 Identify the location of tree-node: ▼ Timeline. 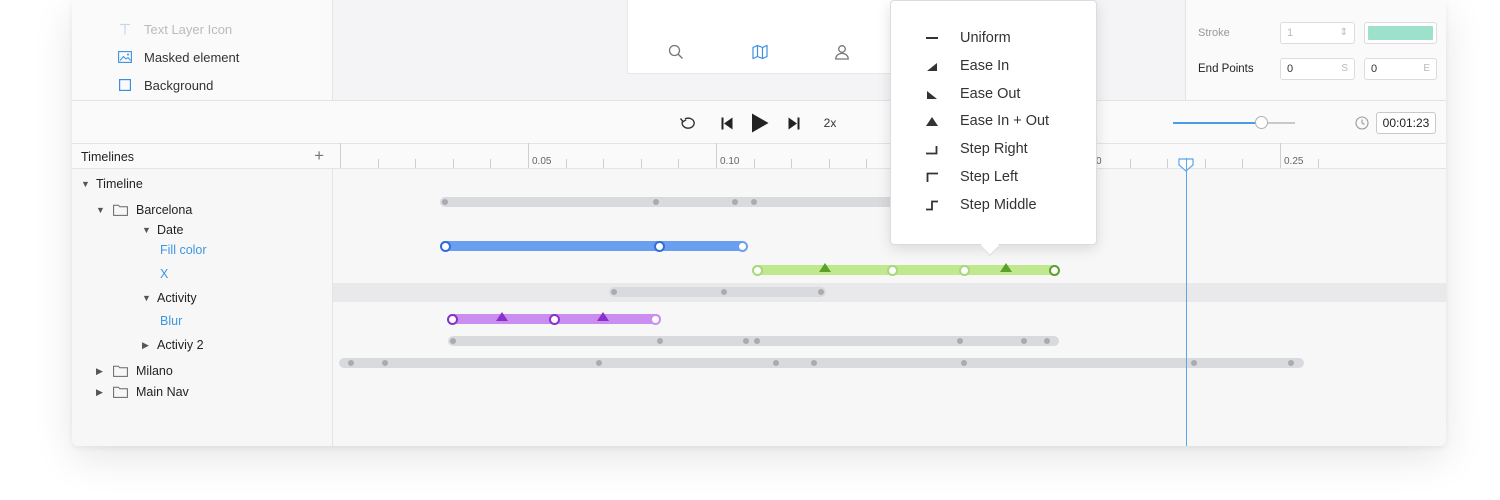
(112, 184).